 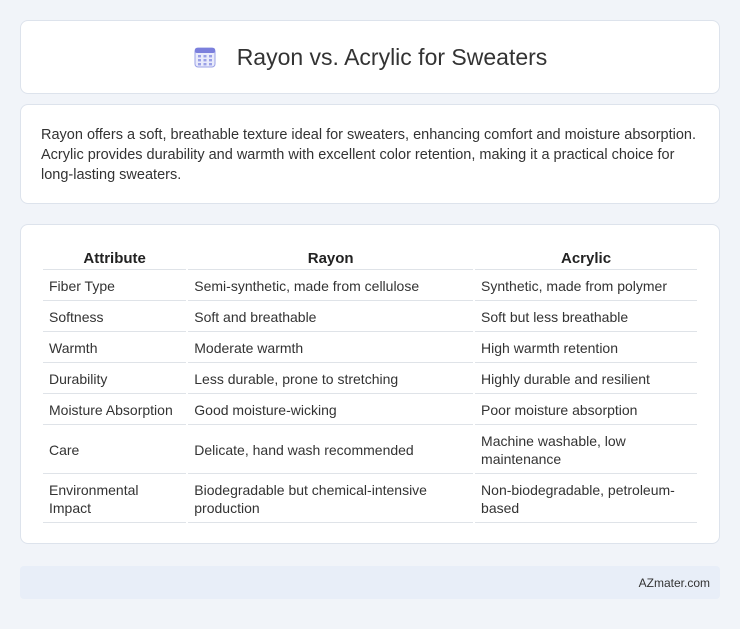 What do you see at coordinates (586, 317) in the screenshot?
I see `cell-acrylic: Soft but less breathable` at bounding box center [586, 317].